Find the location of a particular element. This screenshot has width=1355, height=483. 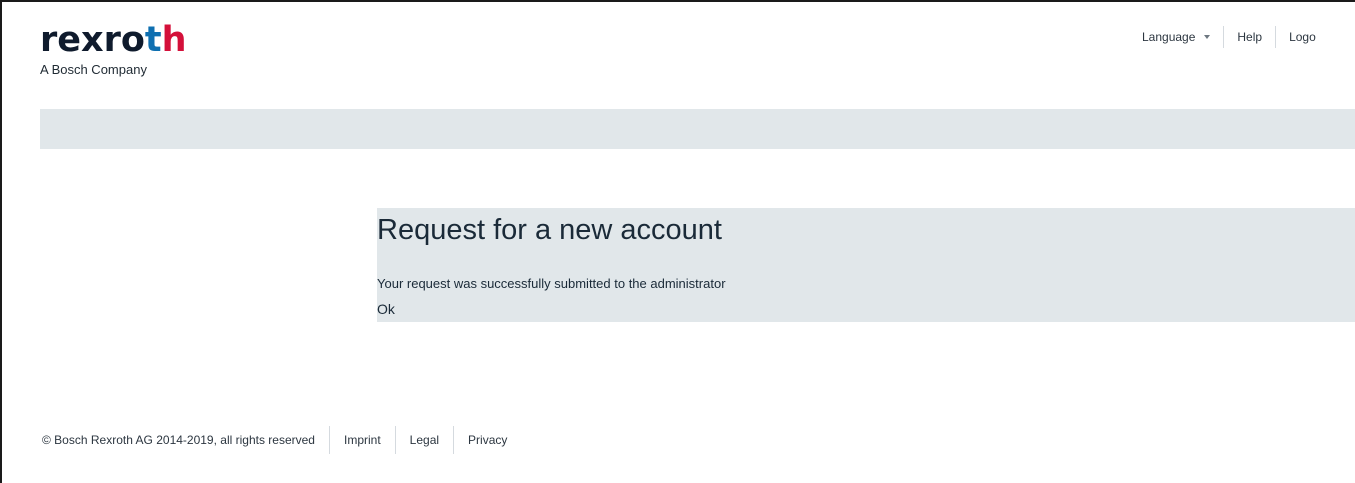

language-dropdown: Language is located at coordinates (1176, 37).